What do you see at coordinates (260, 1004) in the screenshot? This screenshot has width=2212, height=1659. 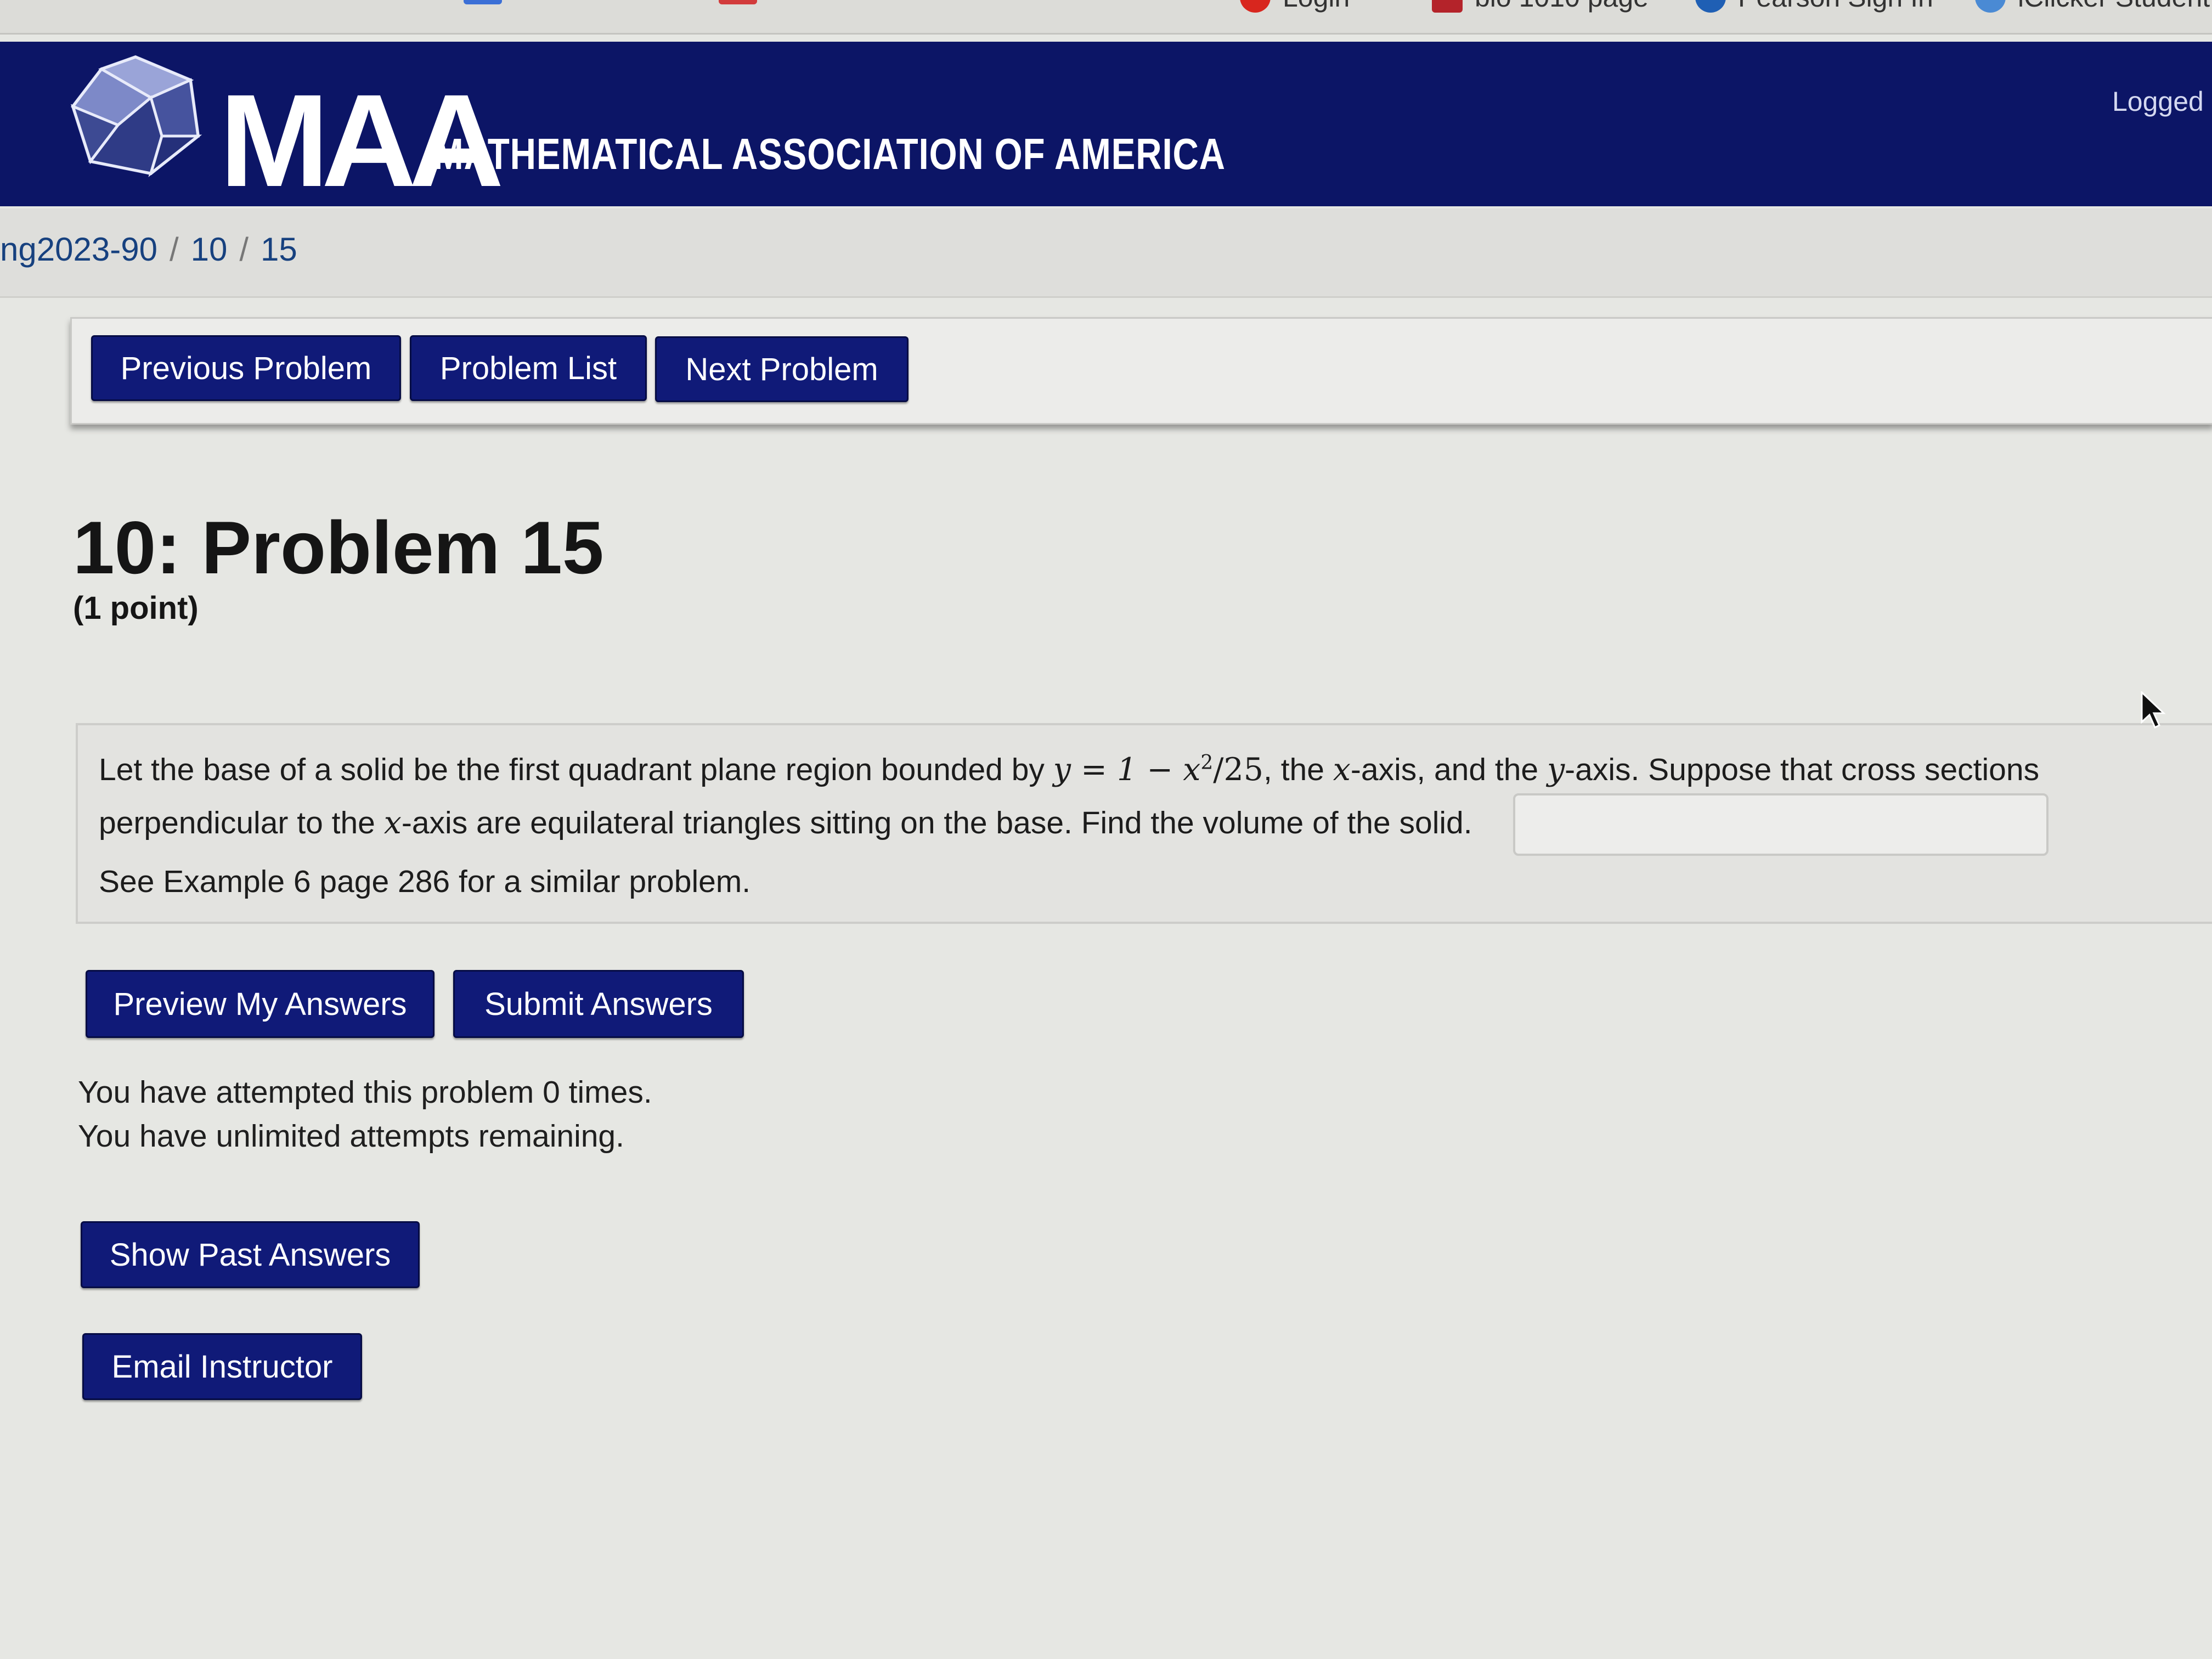 I see `preview-answers-button: Preview My Answers` at bounding box center [260, 1004].